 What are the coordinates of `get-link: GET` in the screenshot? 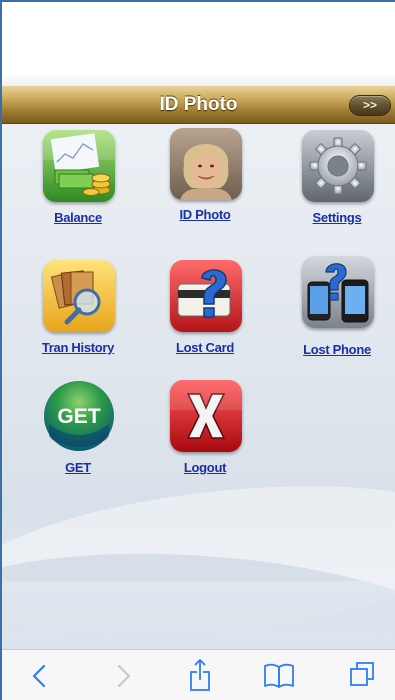 It's located at (78, 467).